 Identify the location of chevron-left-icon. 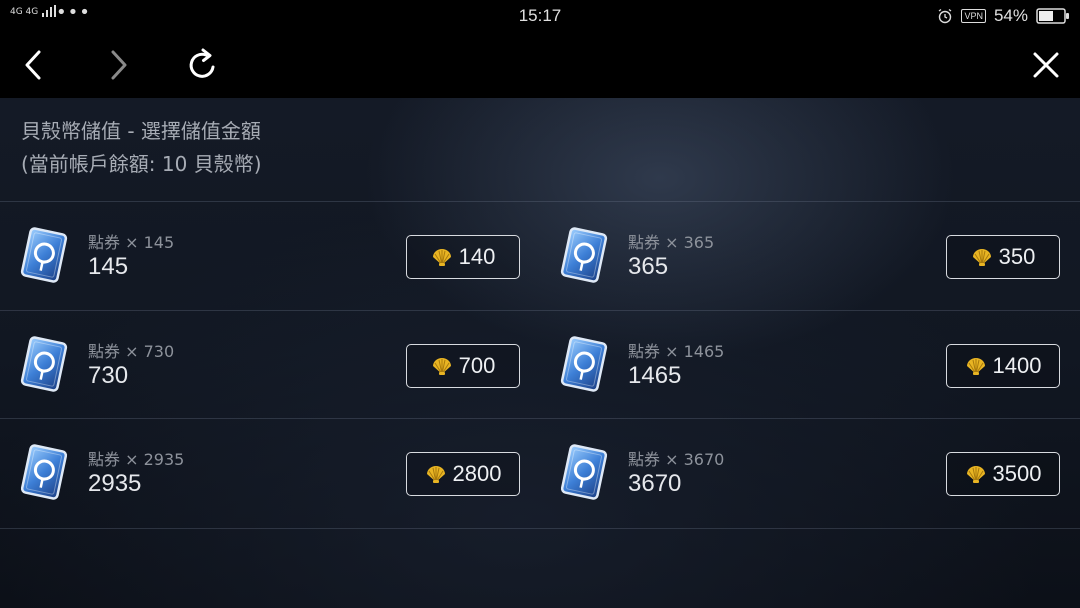
(33, 65).